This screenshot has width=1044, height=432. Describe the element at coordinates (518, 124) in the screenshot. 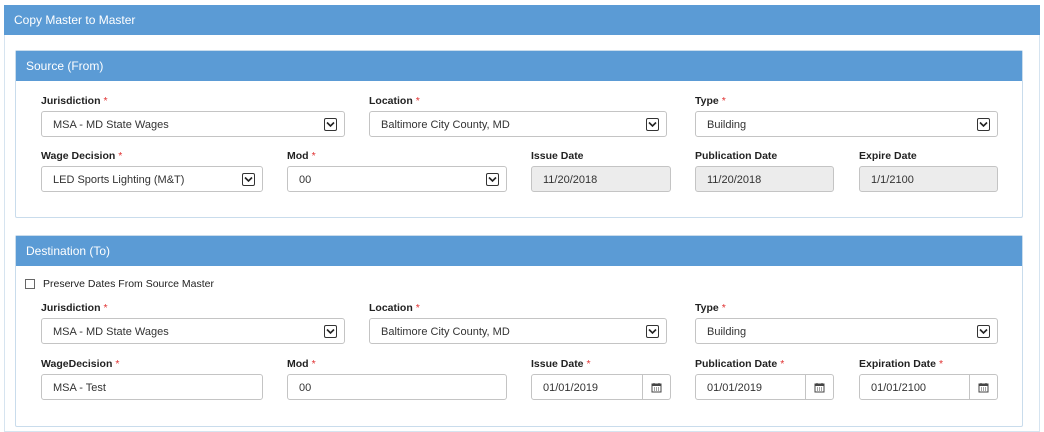

I see `source-location-select: Baltimore City County, MD` at that location.